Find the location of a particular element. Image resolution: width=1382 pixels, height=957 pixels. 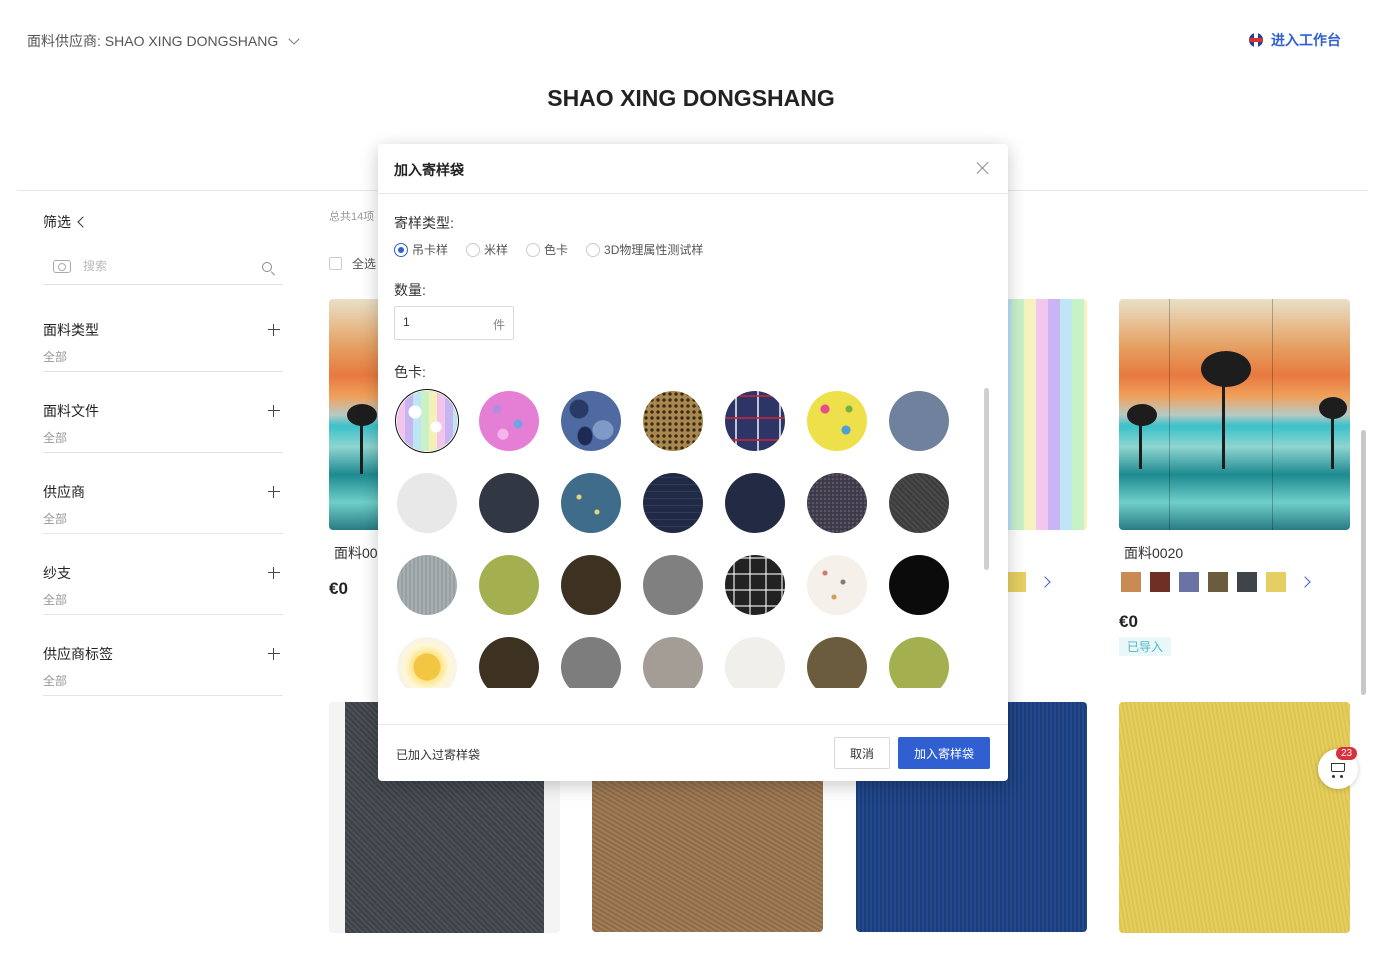

radio-color-card: 色卡 is located at coordinates (547, 249).